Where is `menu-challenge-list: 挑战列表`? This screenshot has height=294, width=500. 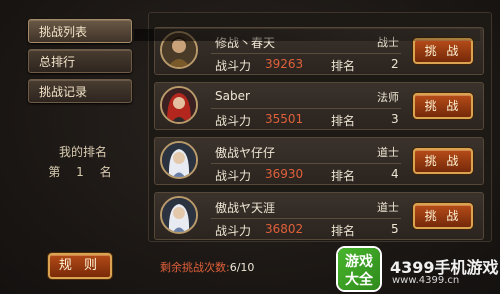 menu-challenge-list: 挑战列表 is located at coordinates (80, 31).